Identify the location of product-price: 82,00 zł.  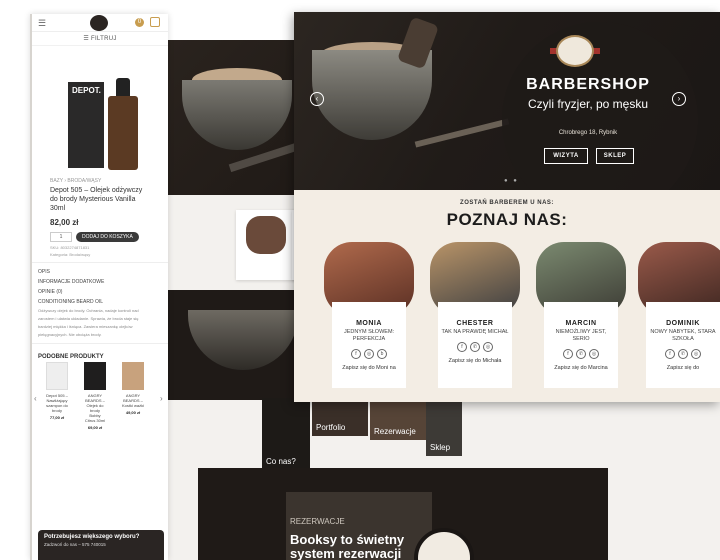
(64, 222).